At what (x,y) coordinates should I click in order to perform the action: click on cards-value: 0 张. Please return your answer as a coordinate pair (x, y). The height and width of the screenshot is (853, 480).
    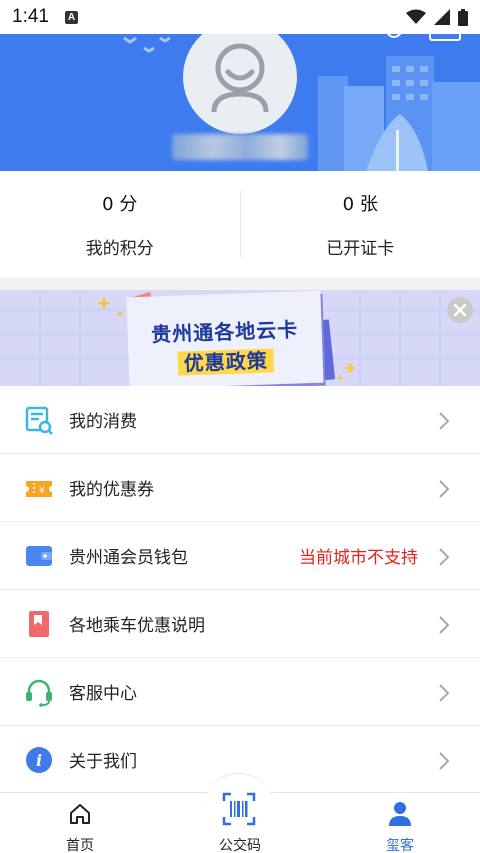
    Looking at the image, I should click on (360, 204).